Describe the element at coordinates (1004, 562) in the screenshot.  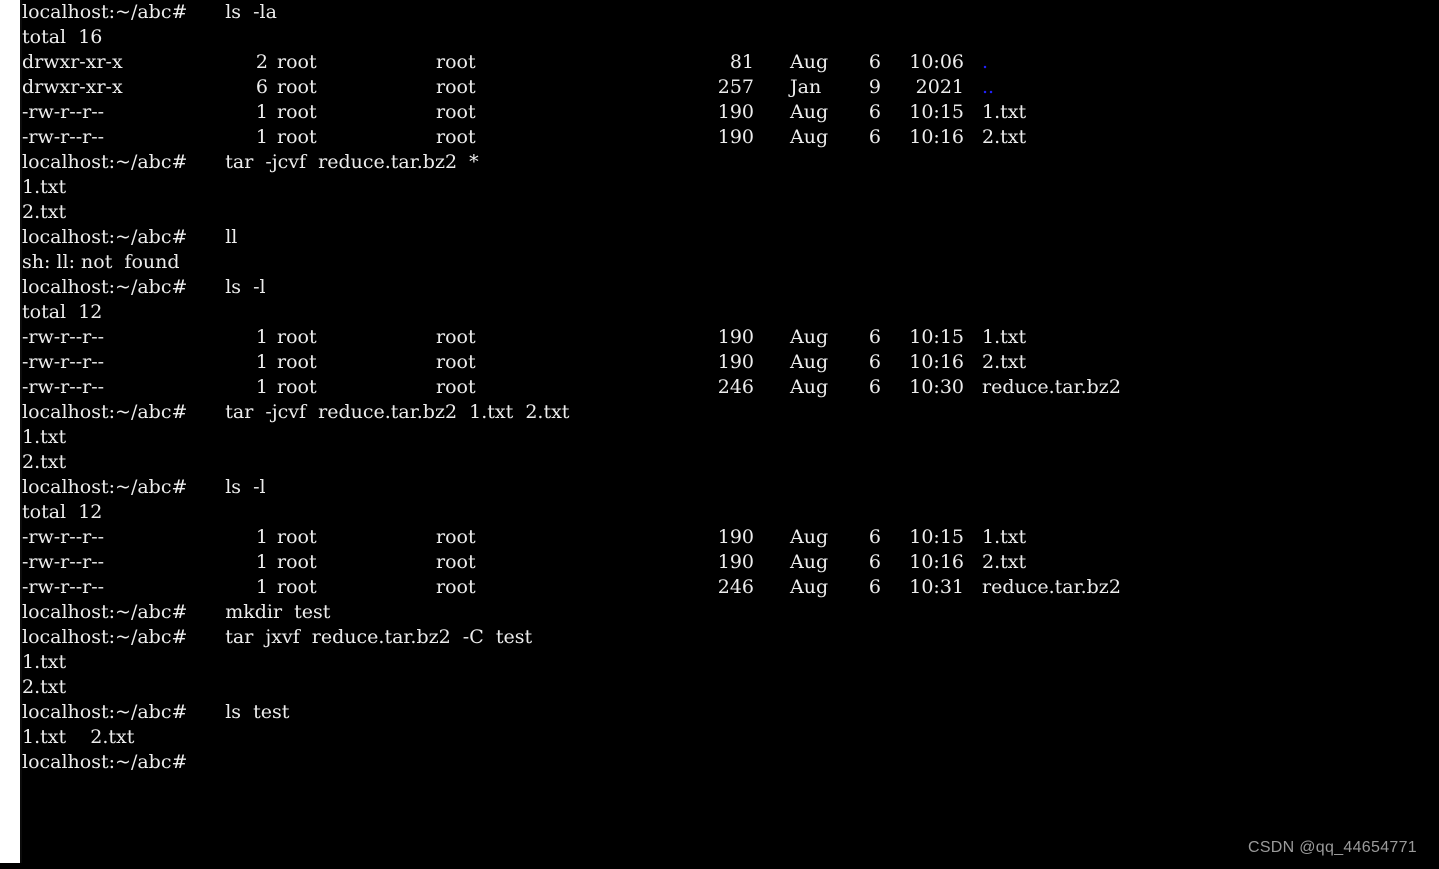
I see `file-name: 2.txt` at that location.